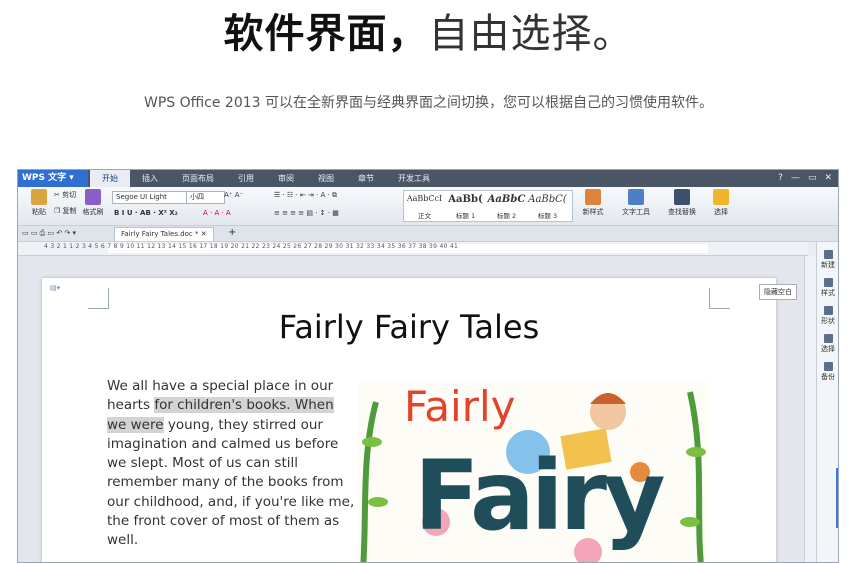  What do you see at coordinates (39, 212) in the screenshot?
I see `paste-label: 粘贴` at bounding box center [39, 212].